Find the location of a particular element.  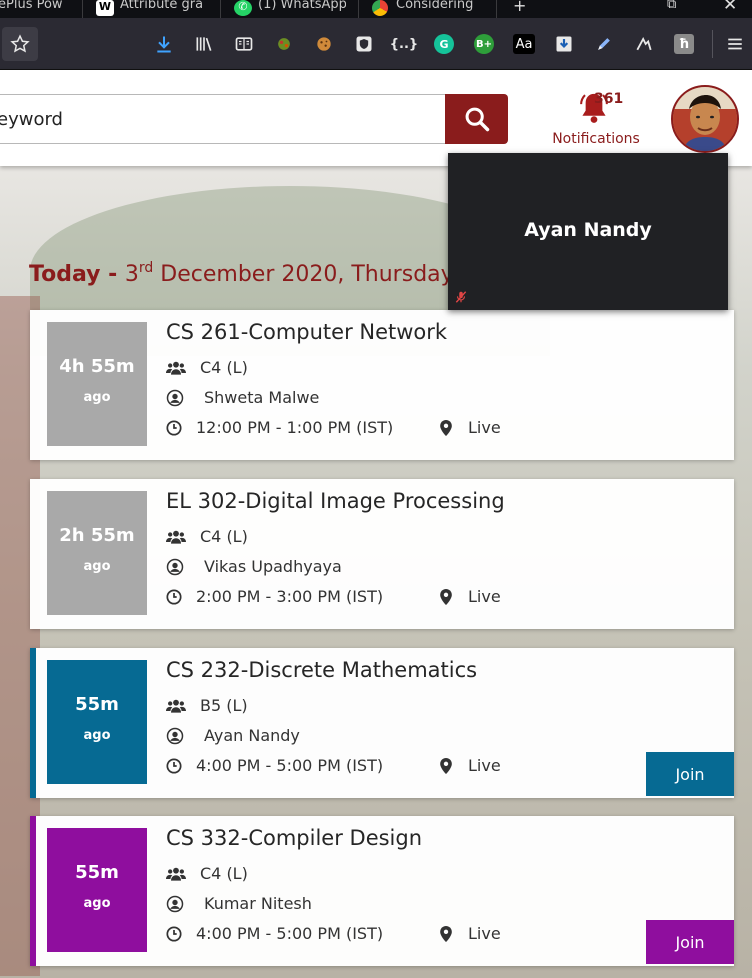

browser-toolbar: {..} G B+ Aa ħ is located at coordinates (376, 44).